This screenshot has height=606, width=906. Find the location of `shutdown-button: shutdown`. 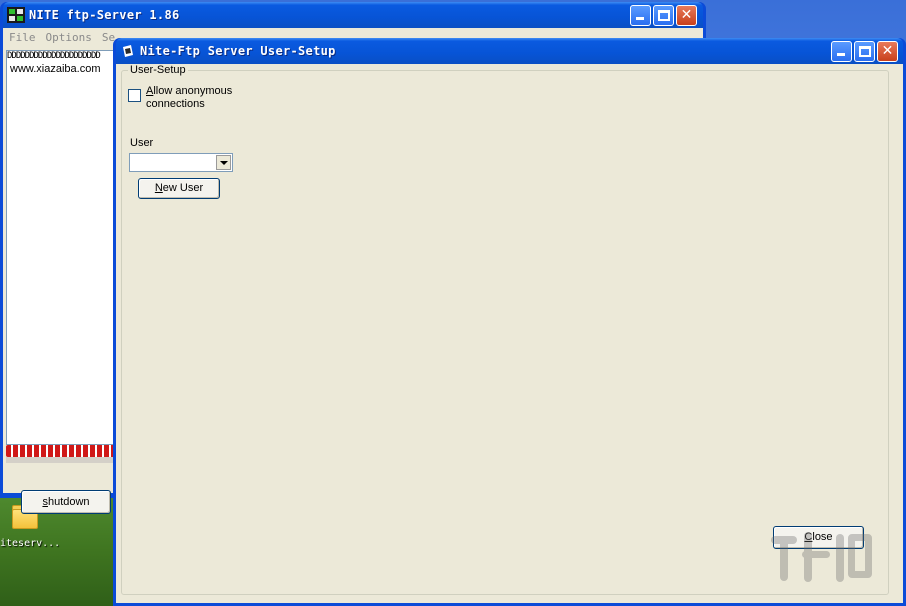

shutdown-button: shutdown is located at coordinates (66, 502).